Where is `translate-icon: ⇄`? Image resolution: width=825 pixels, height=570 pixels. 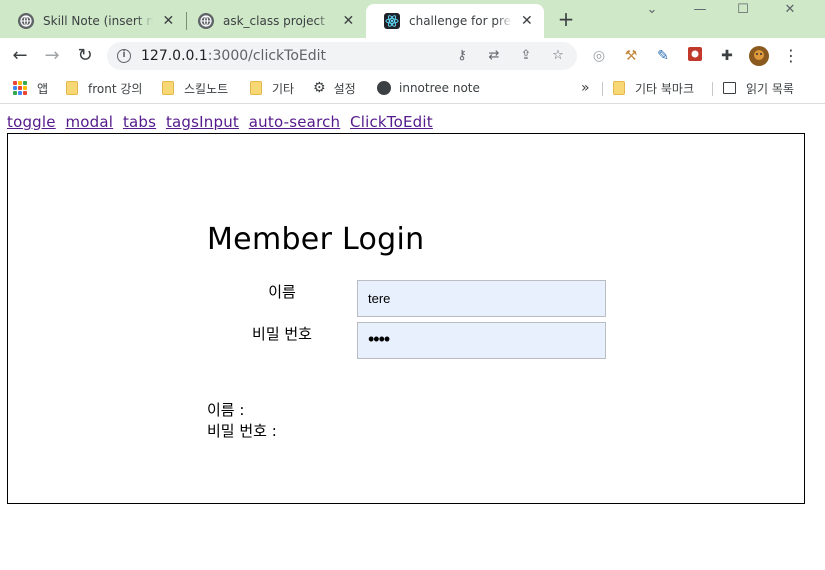
translate-icon: ⇄ is located at coordinates (494, 56).